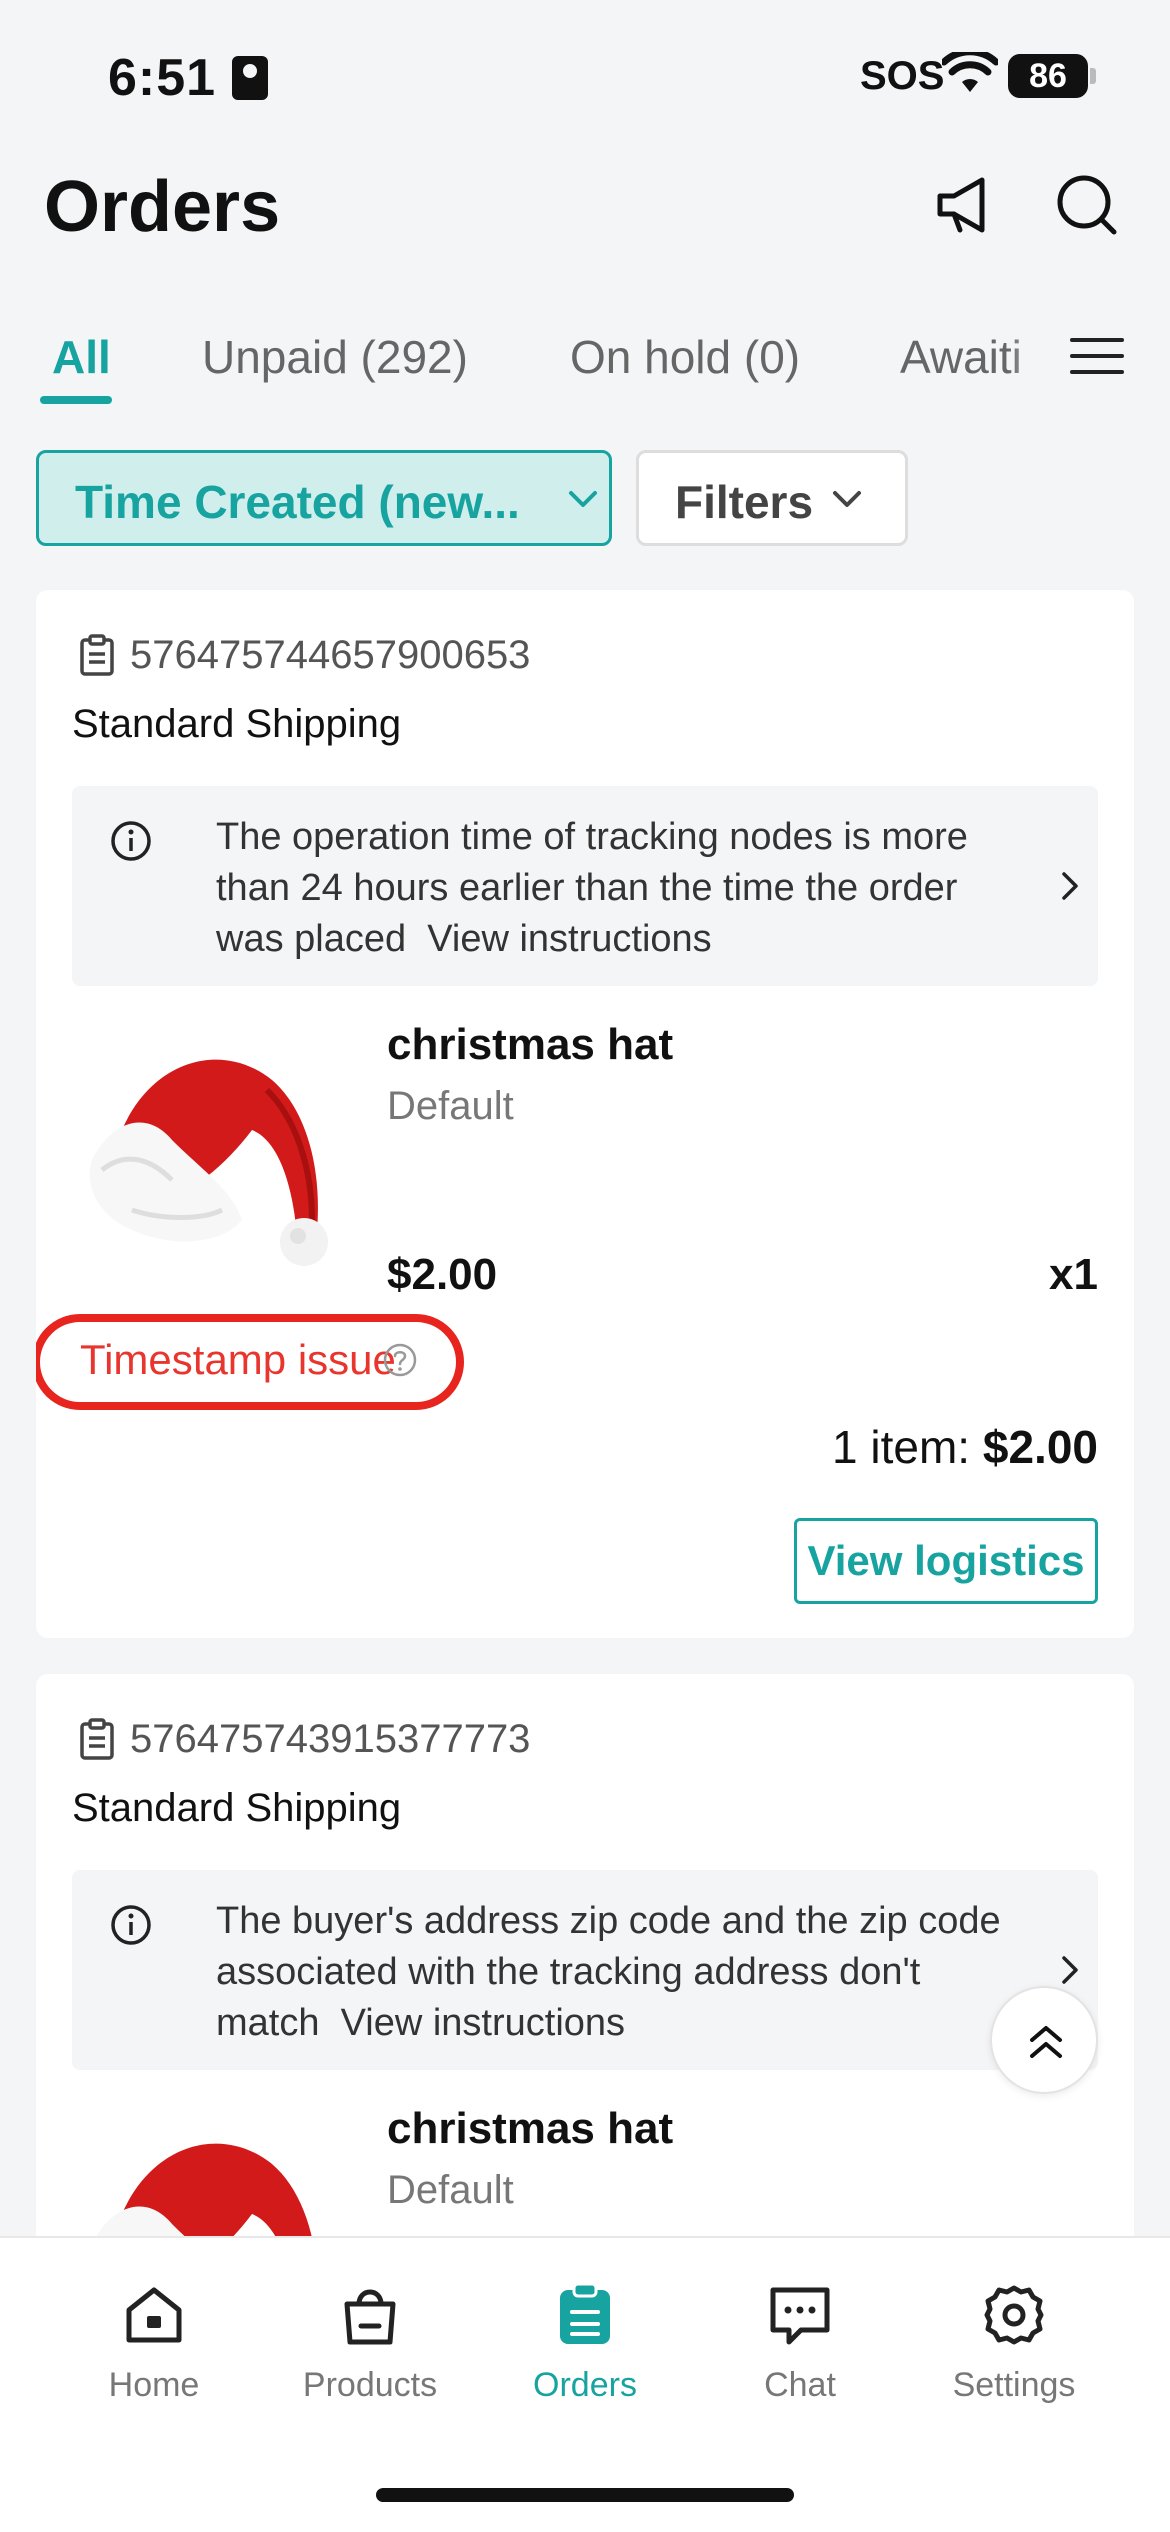 The width and height of the screenshot is (1170, 2532). I want to click on nav-home: Home, so click(154, 2362).